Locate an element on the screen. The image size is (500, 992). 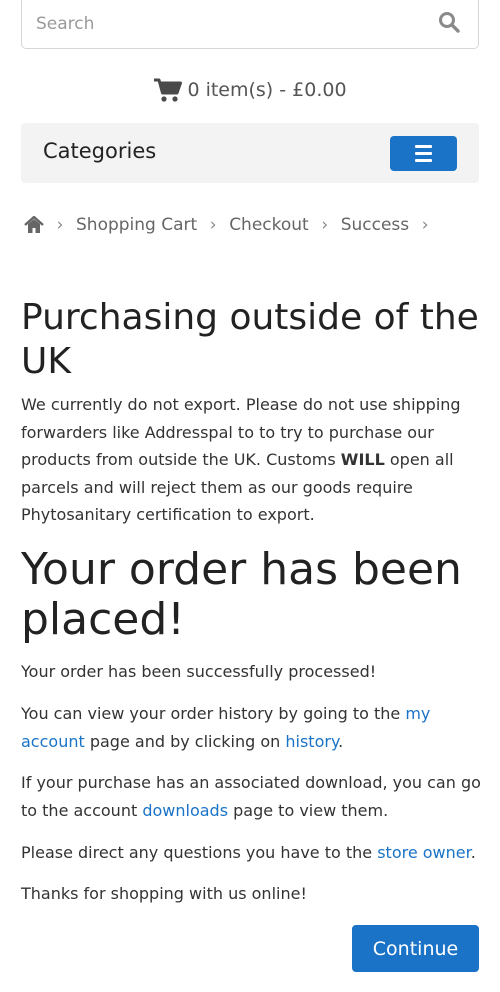
home-icon is located at coordinates (34, 224).